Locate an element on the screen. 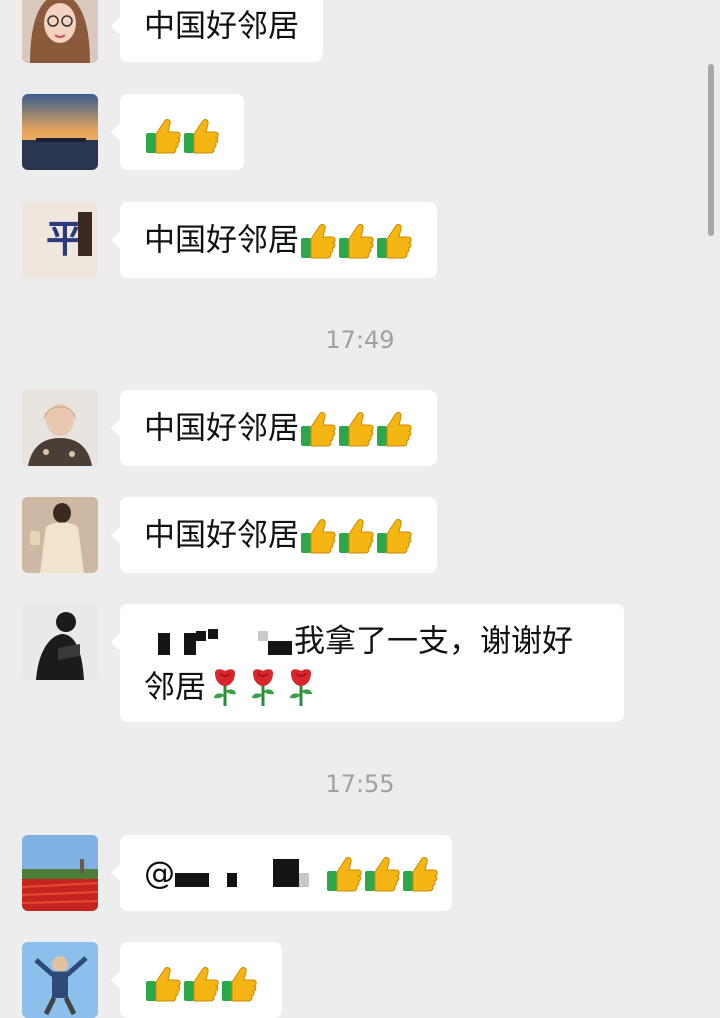 The width and height of the screenshot is (720, 1018). avatar-woman-portrait is located at coordinates (60, 428).